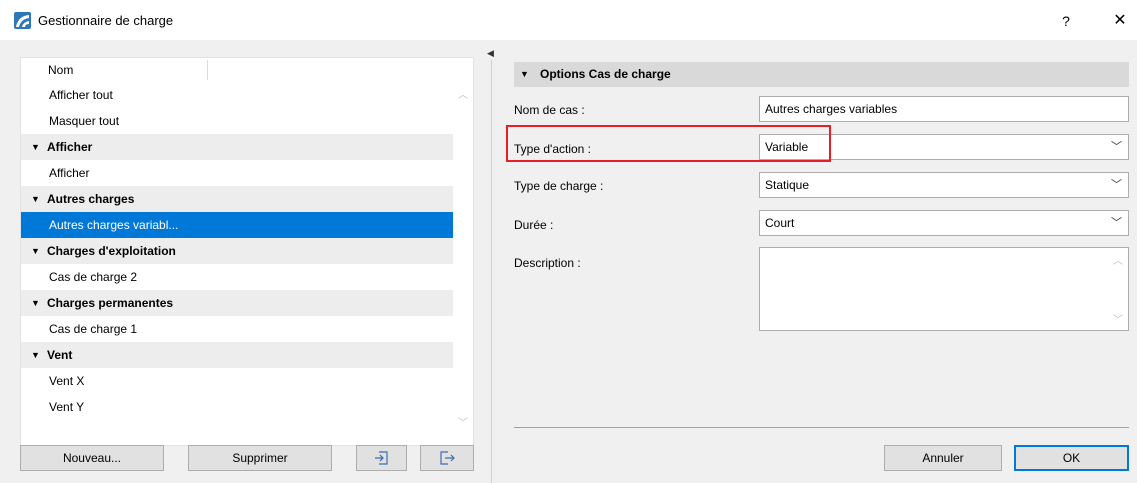 This screenshot has height=483, width=1137. What do you see at coordinates (821, 427) in the screenshot?
I see `footer-divider` at bounding box center [821, 427].